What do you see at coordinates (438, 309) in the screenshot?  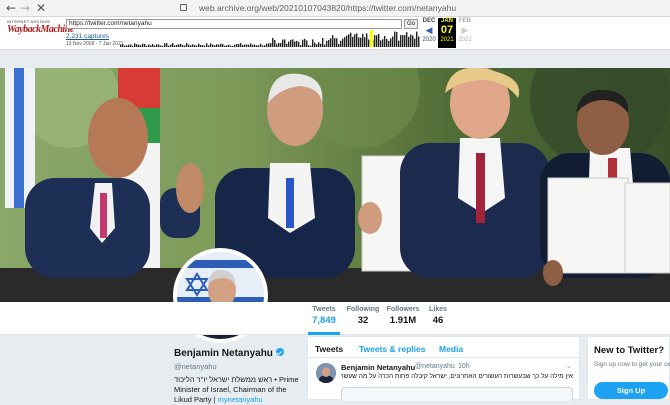 I see `stat-label: Likes` at bounding box center [438, 309].